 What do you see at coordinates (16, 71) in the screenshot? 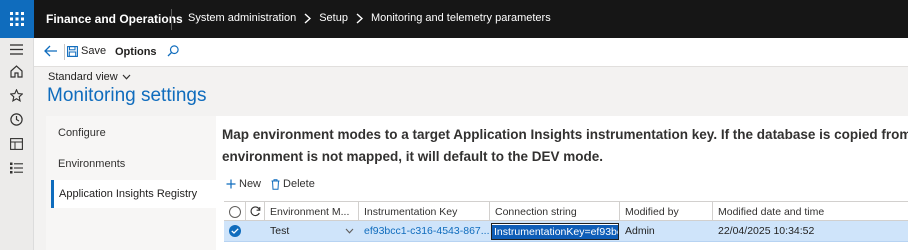
I see `home-icon` at bounding box center [16, 71].